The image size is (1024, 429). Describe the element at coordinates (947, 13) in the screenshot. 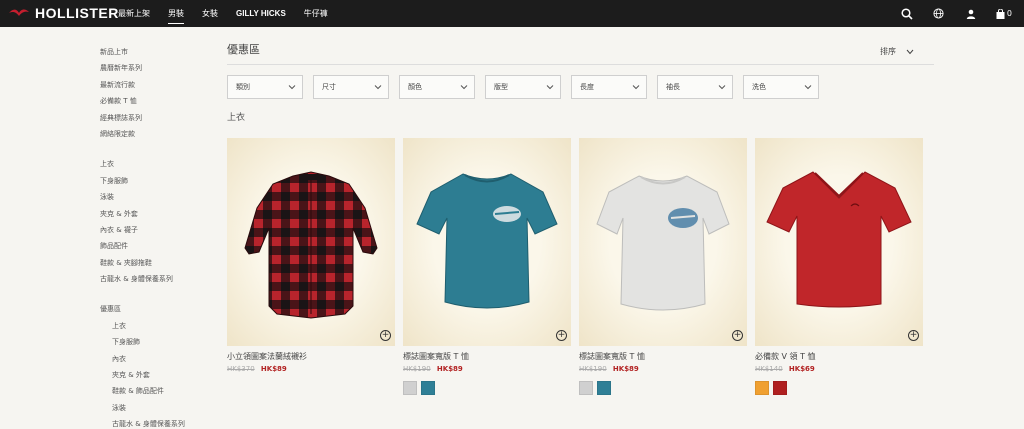

I see `header-utility-icons: 0` at that location.